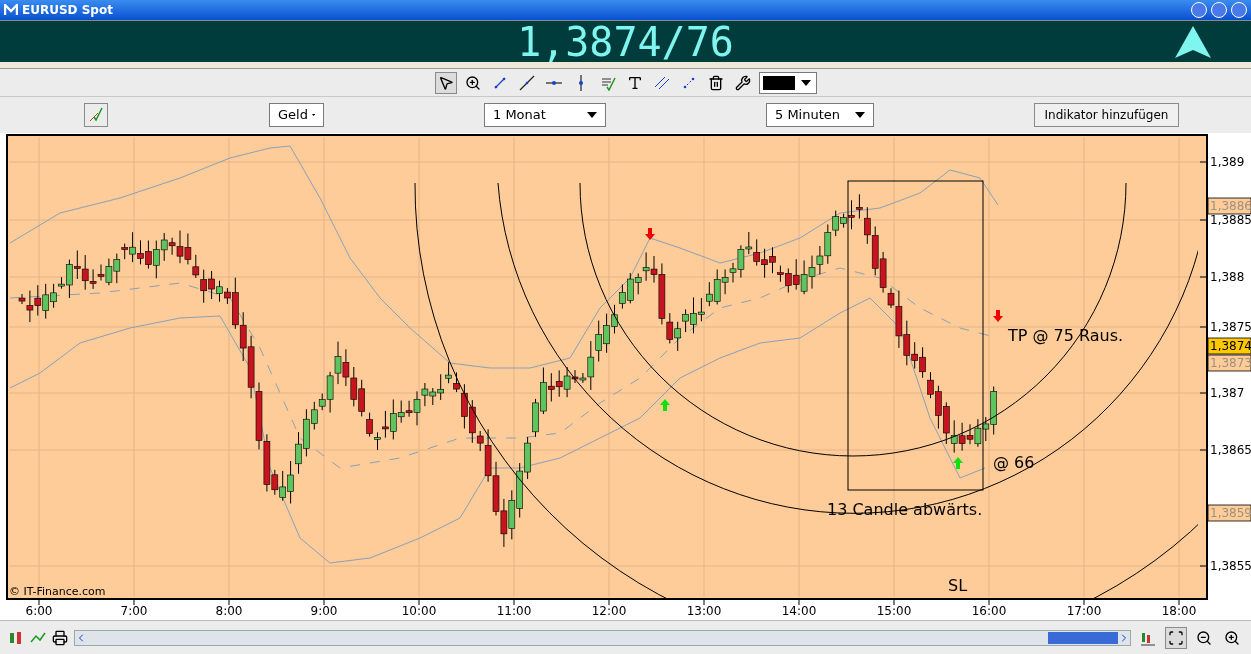 The height and width of the screenshot is (654, 1251). Describe the element at coordinates (57, 591) in the screenshot. I see `copyright-text: © IT-Finance.com` at that location.